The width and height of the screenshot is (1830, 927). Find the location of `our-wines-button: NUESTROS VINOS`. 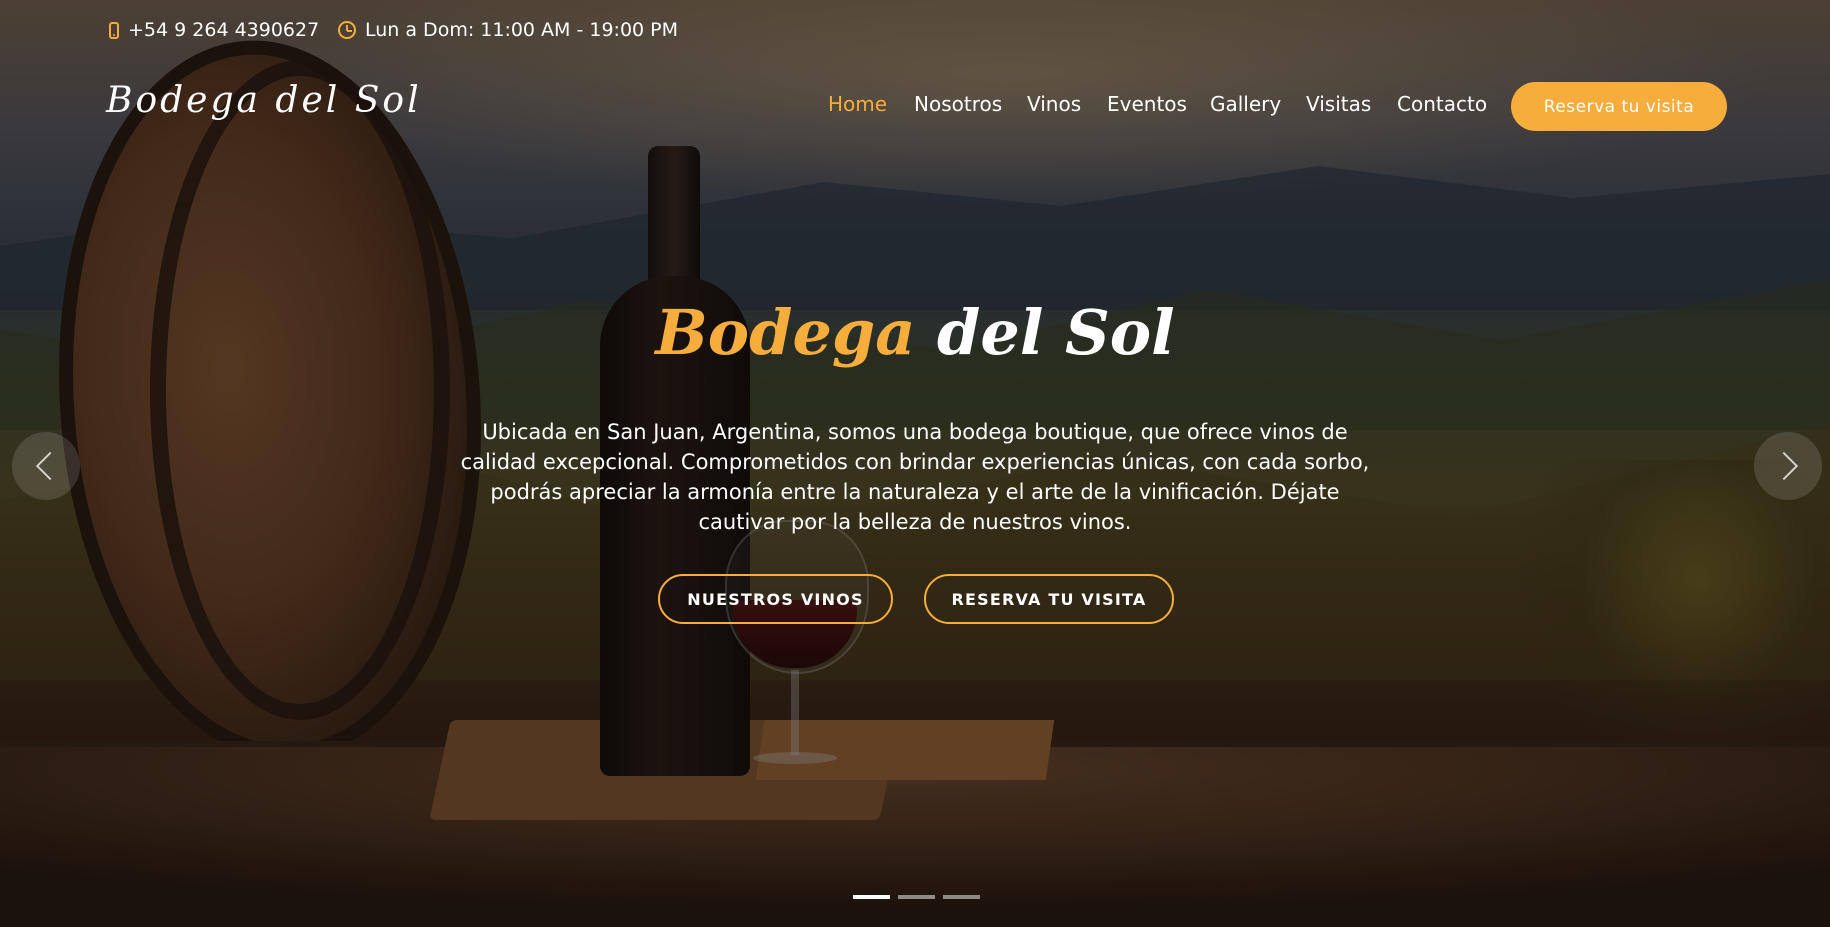

our-wines-button: NUESTROS VINOS is located at coordinates (775, 599).